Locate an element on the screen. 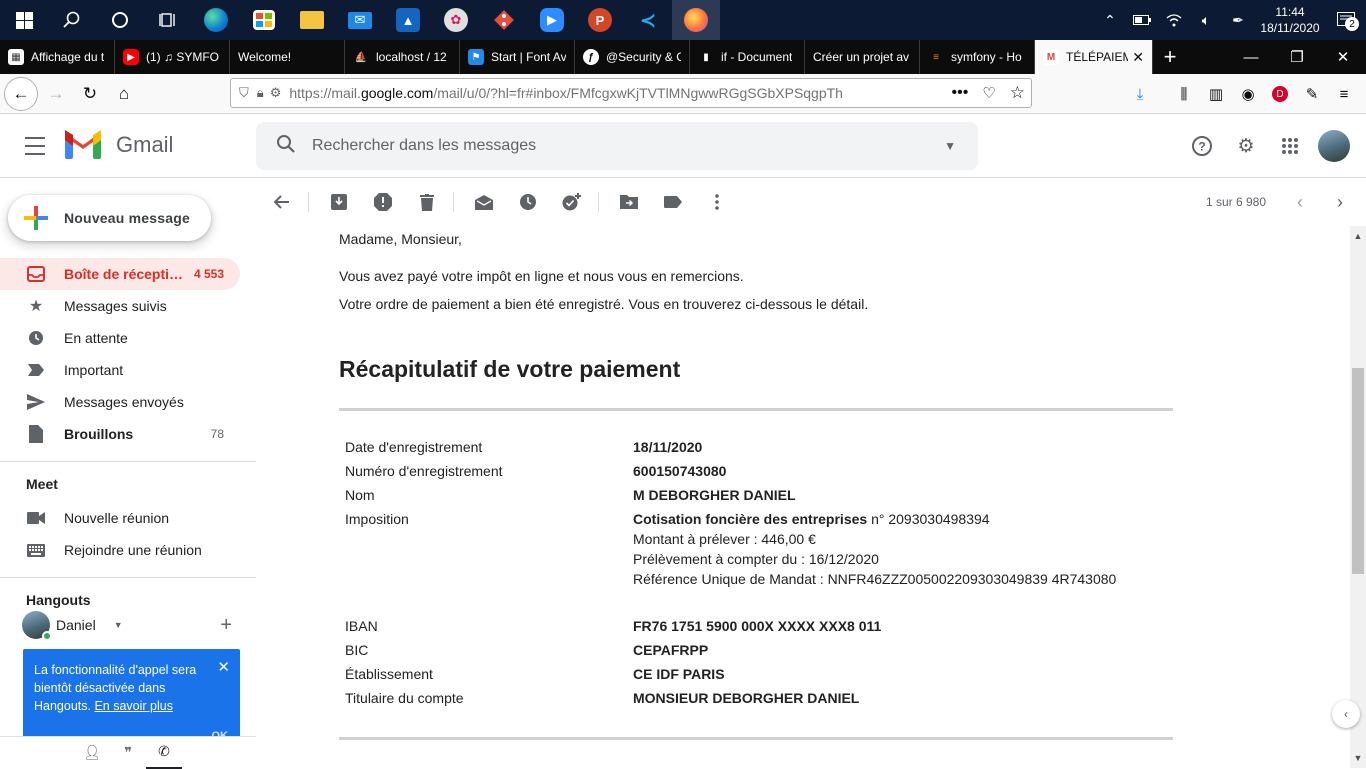 The width and height of the screenshot is (1366, 769). message-scrollbar: ▲ ▼ is located at coordinates (1358, 497).